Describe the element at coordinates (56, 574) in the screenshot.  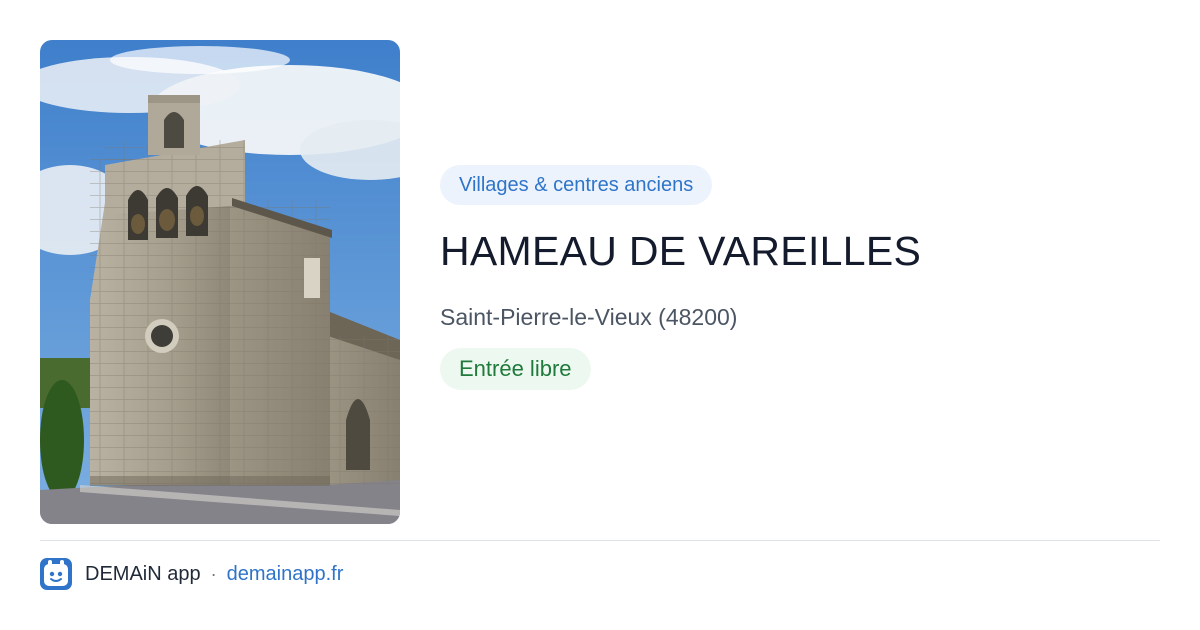
I see `app-logo-icon` at that location.